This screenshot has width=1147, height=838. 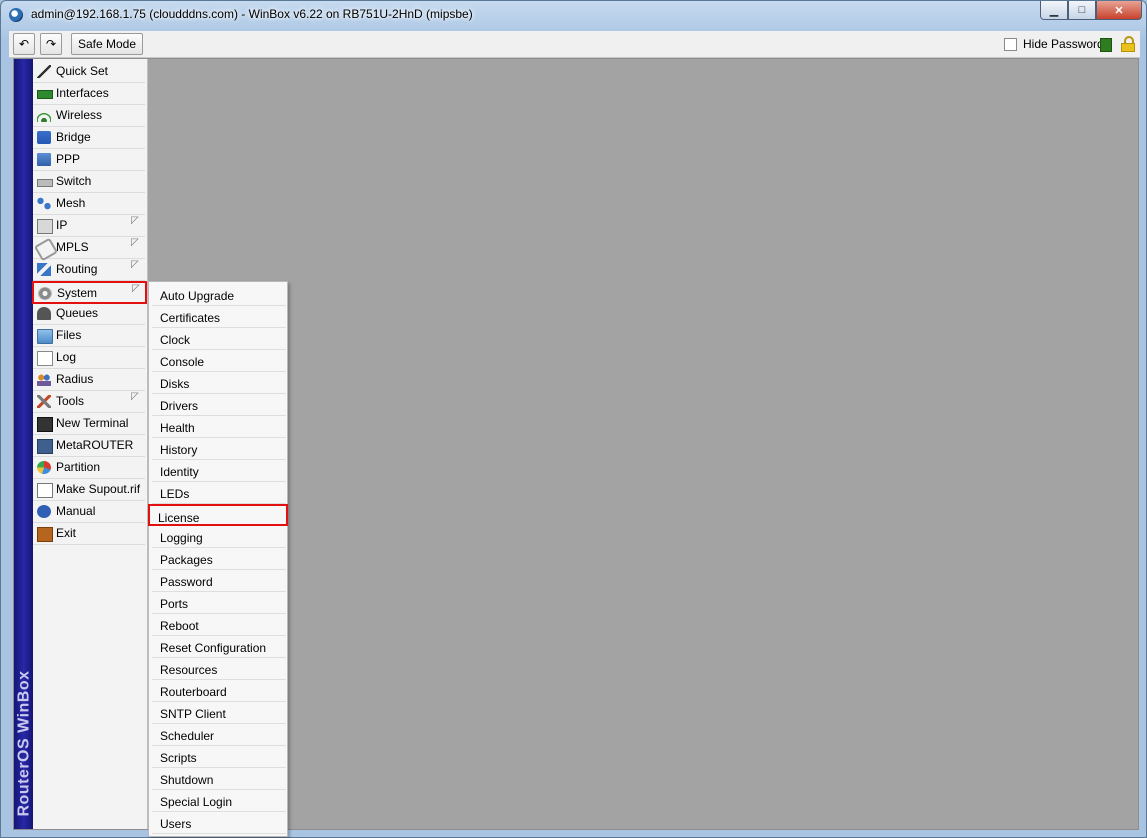 I want to click on sidebar-item-ip: IP ◸, so click(x=89, y=226).